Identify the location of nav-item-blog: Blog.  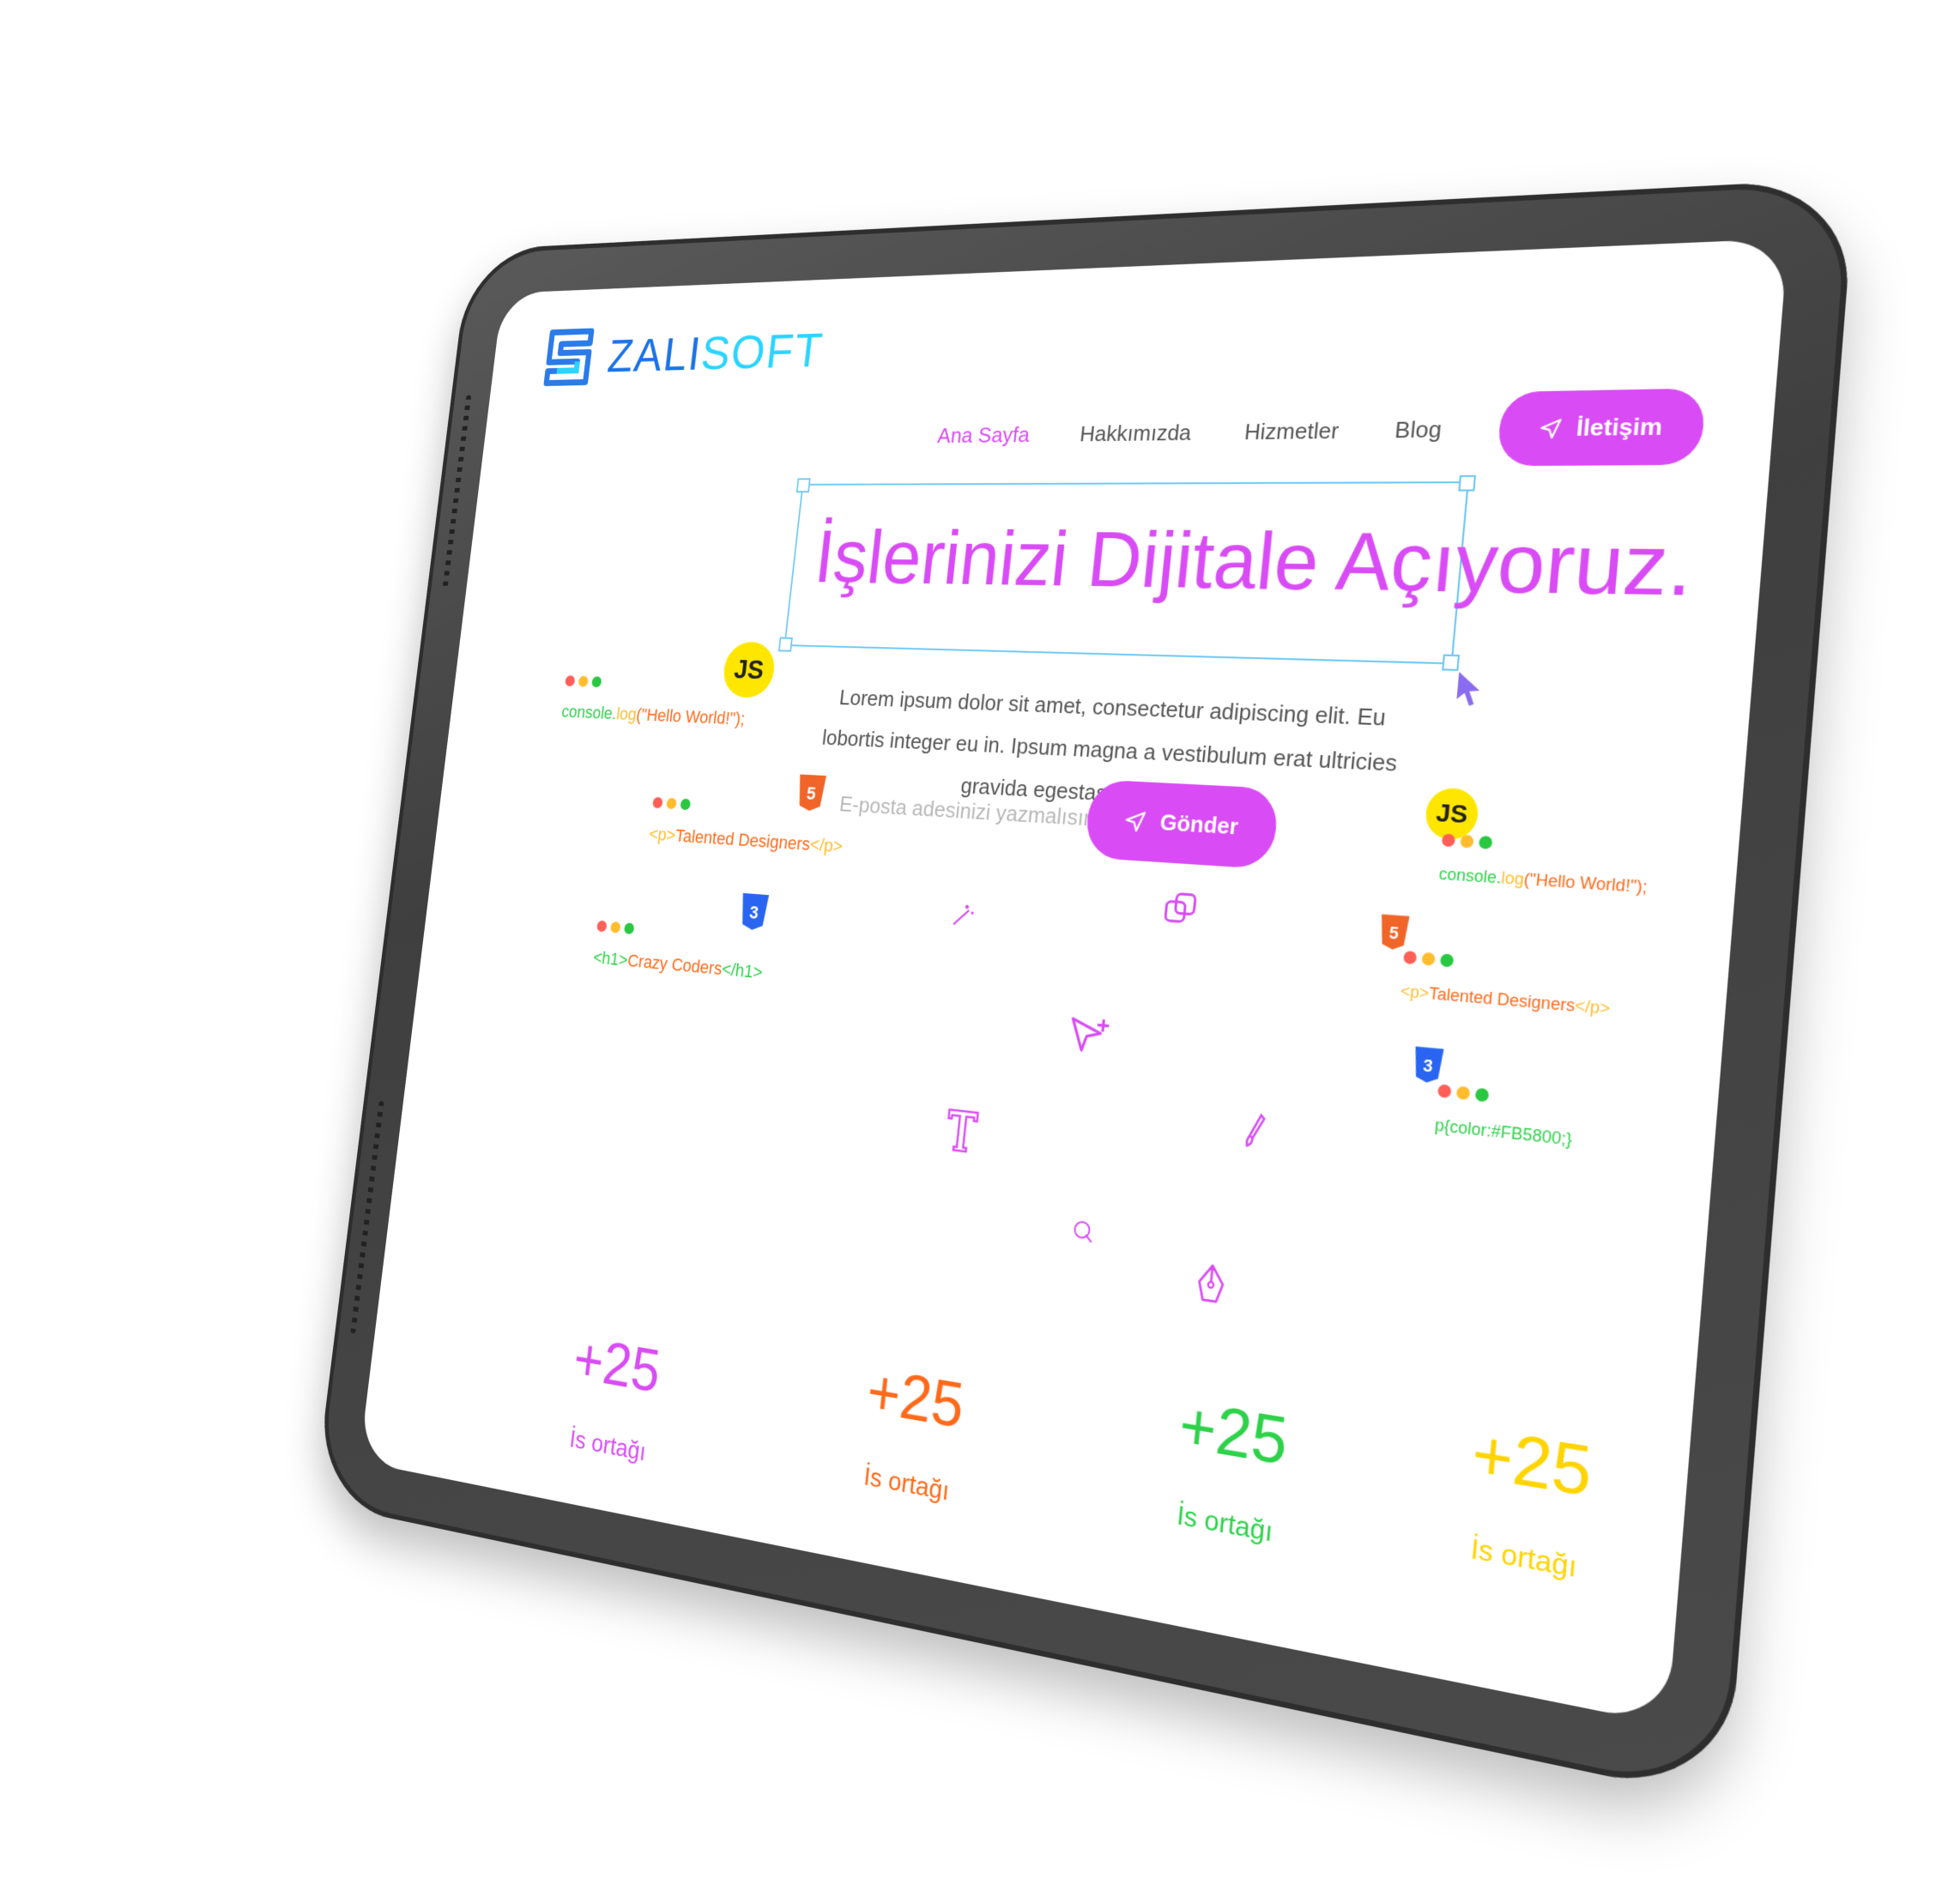
(1418, 430).